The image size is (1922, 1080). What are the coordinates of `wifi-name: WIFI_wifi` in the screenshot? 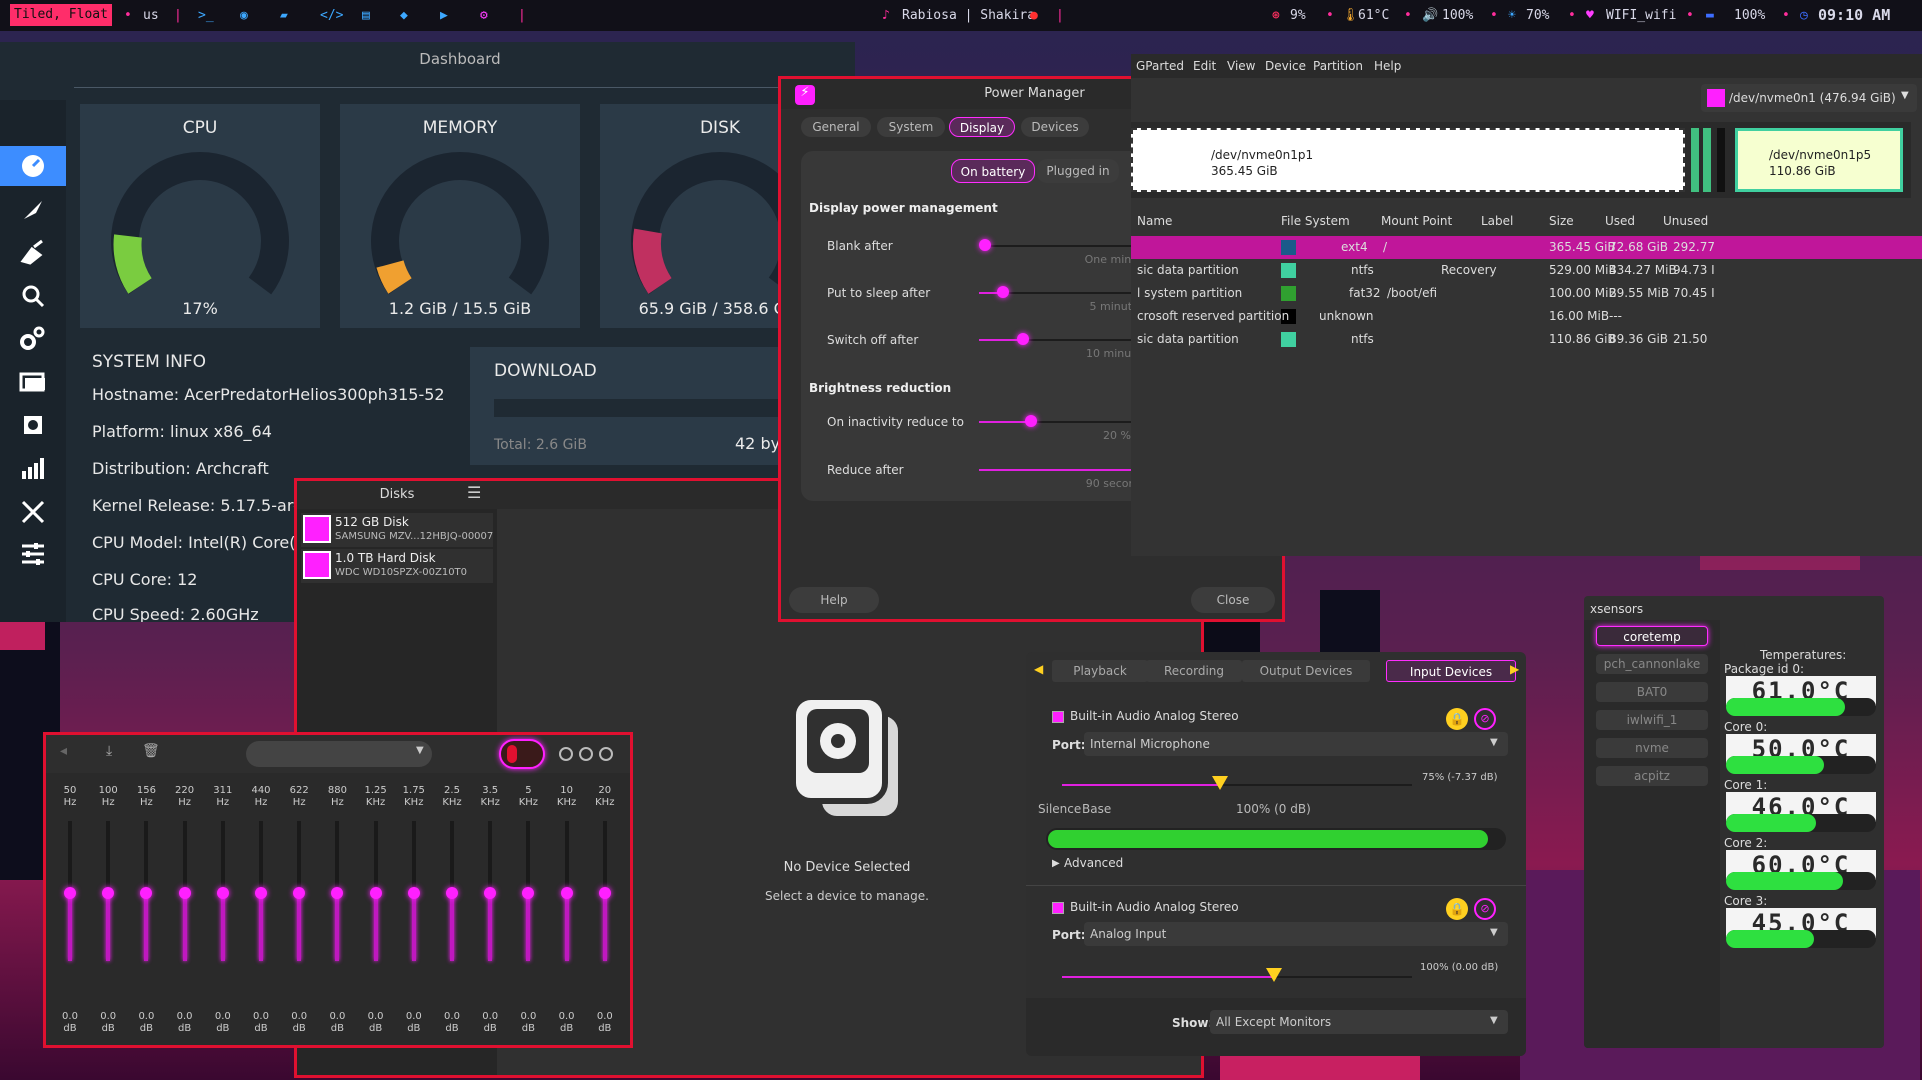 It's located at (1641, 15).